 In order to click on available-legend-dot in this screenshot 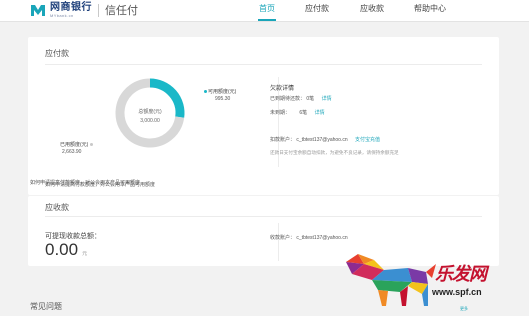, I will do `click(205, 91)`.